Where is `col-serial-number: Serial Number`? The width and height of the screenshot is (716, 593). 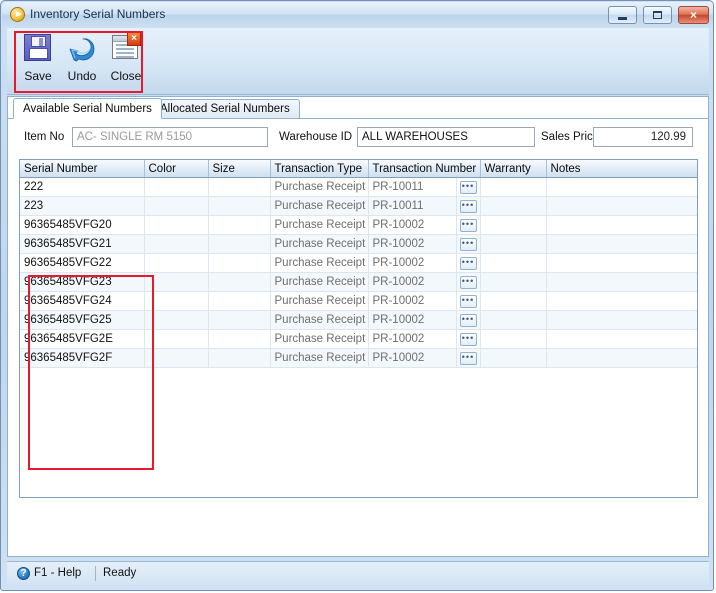
col-serial-number: Serial Number is located at coordinates (82, 169).